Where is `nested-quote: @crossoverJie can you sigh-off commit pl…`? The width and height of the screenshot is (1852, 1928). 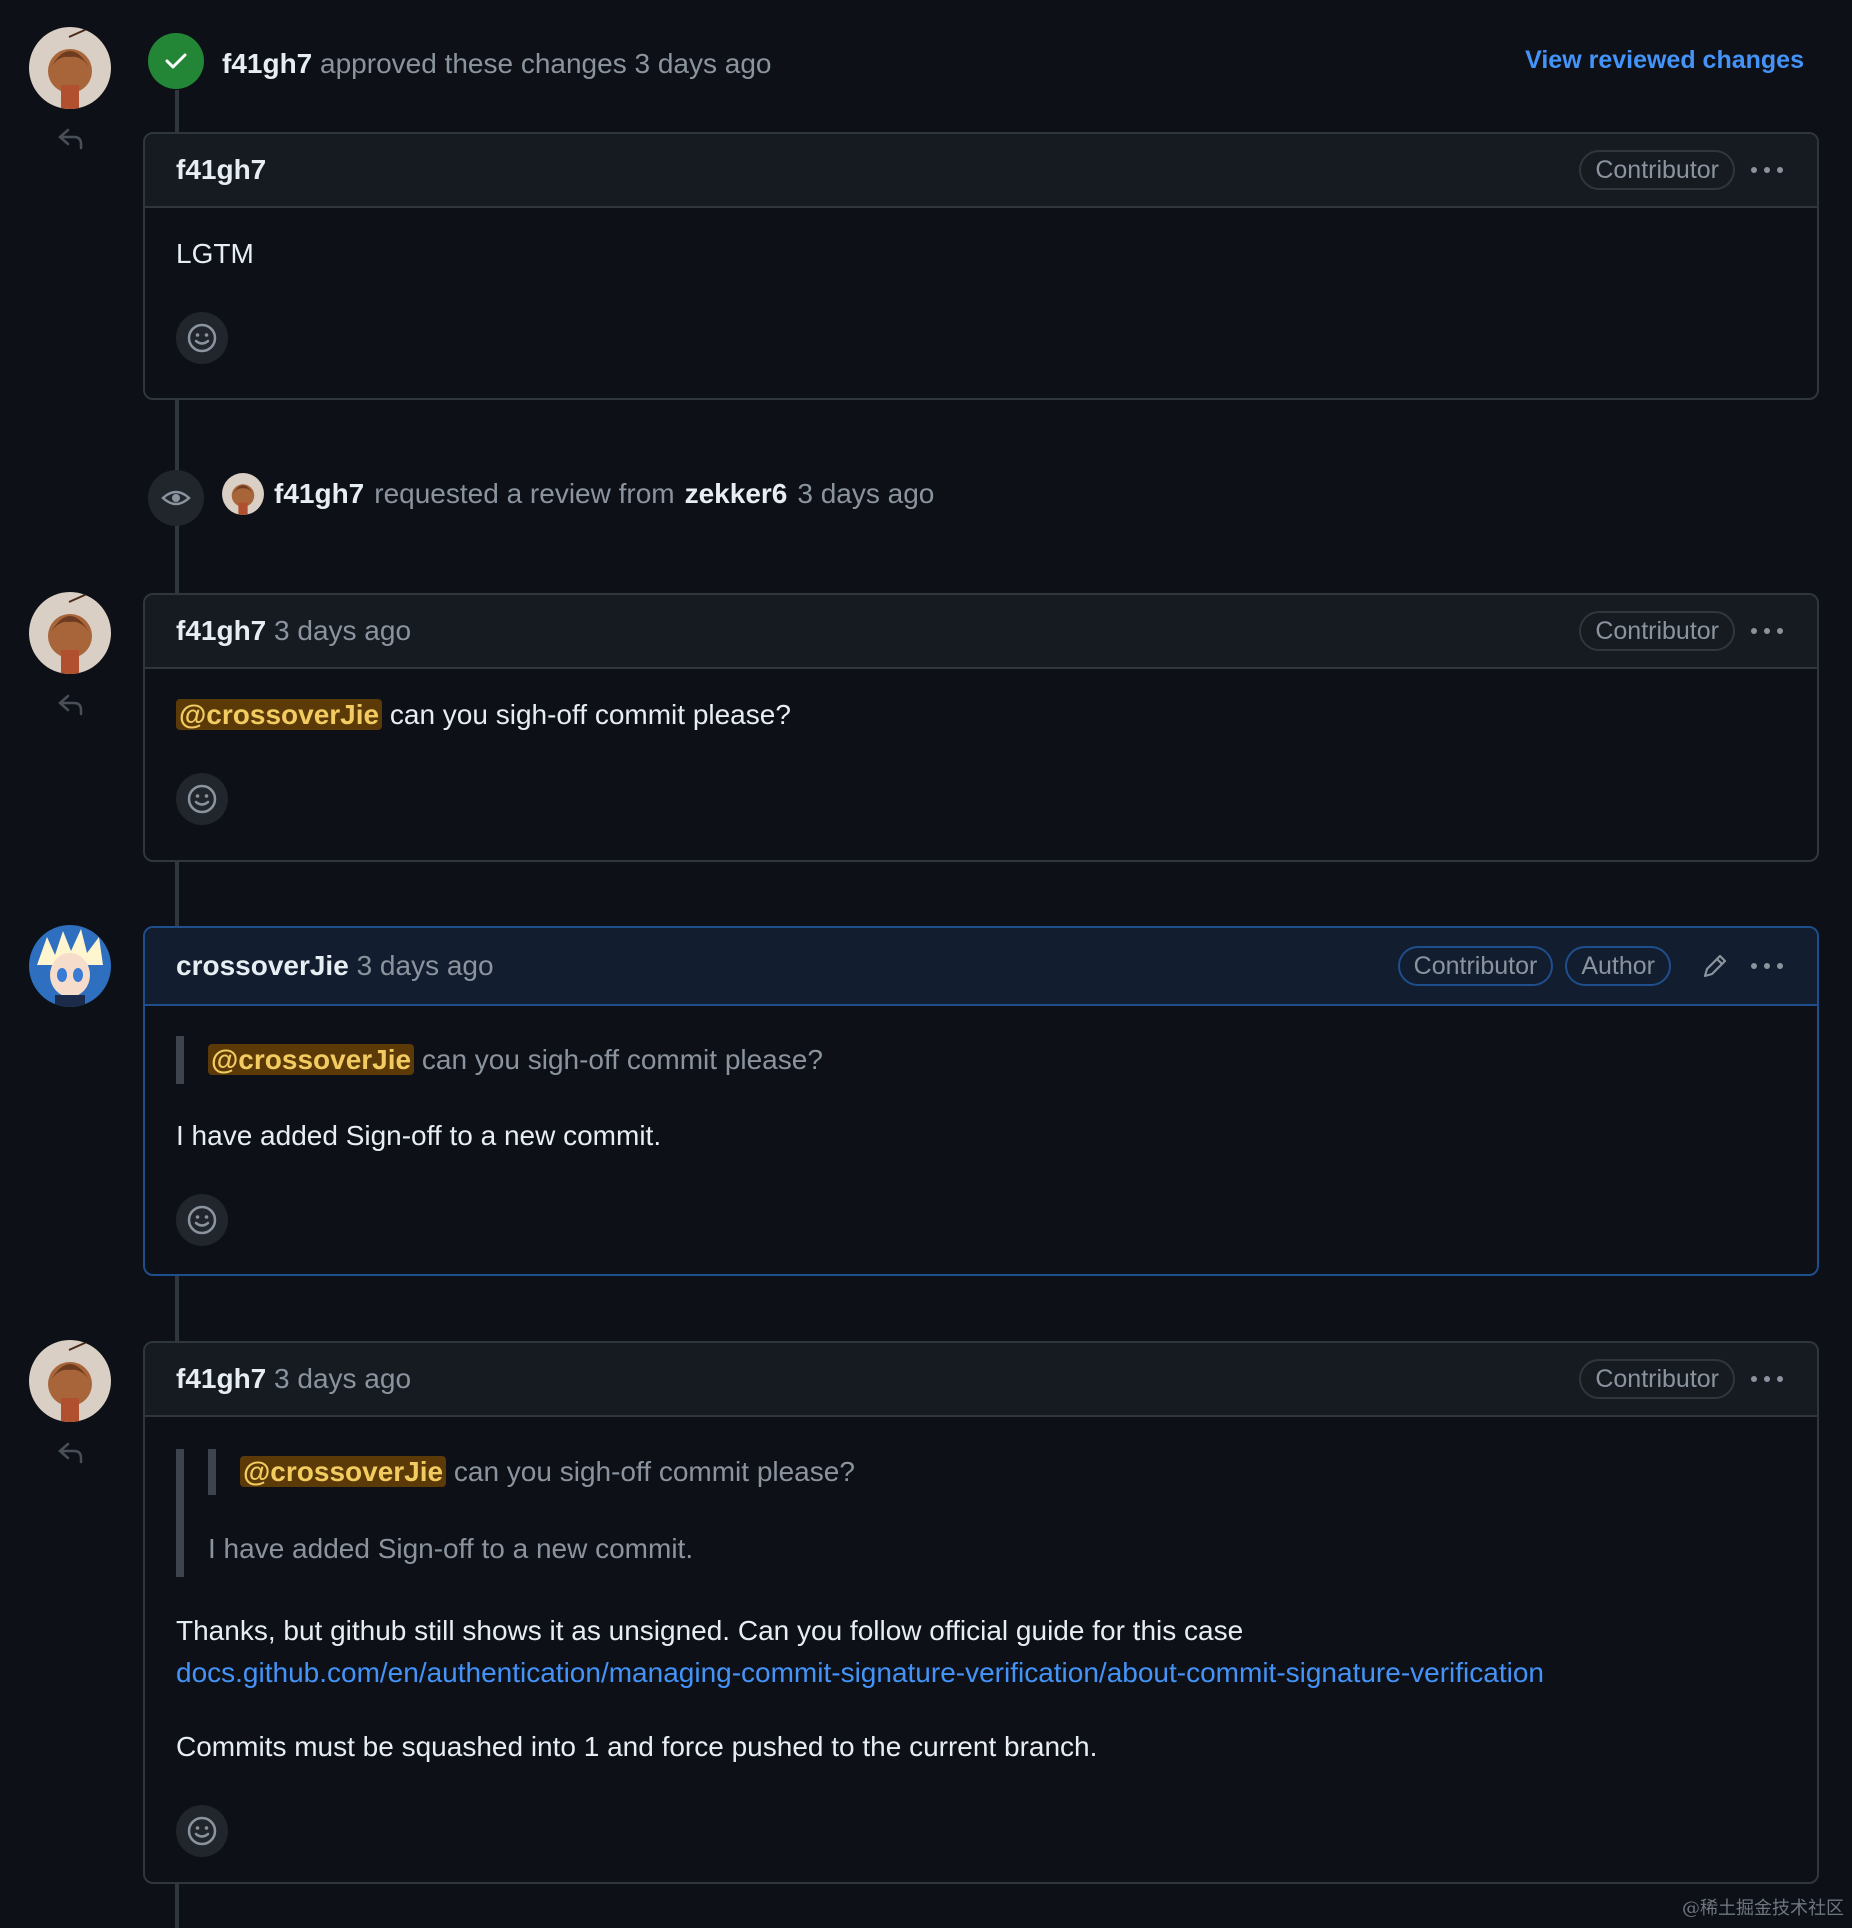
nested-quote: @crossoverJie can you sigh-off commit pl… is located at coordinates (531, 1472).